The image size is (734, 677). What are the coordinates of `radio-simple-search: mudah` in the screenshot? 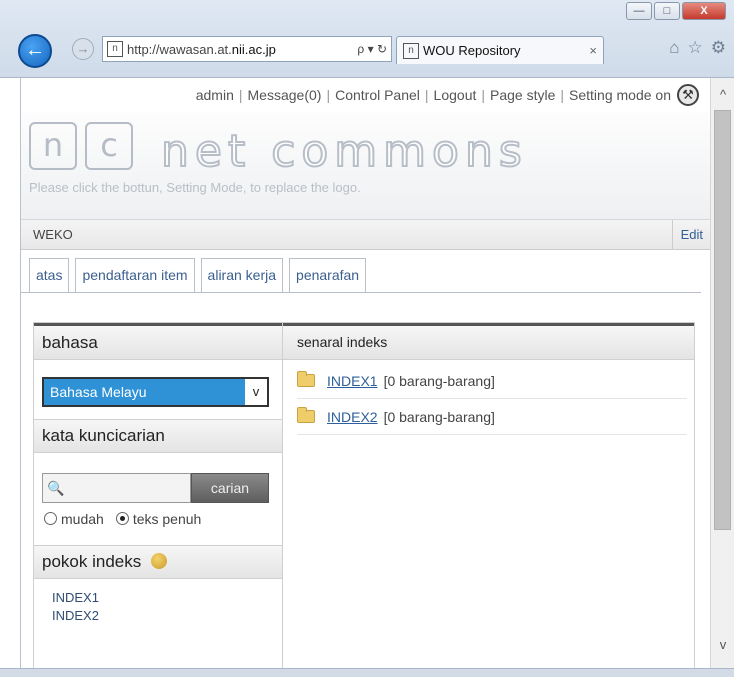 It's located at (74, 519).